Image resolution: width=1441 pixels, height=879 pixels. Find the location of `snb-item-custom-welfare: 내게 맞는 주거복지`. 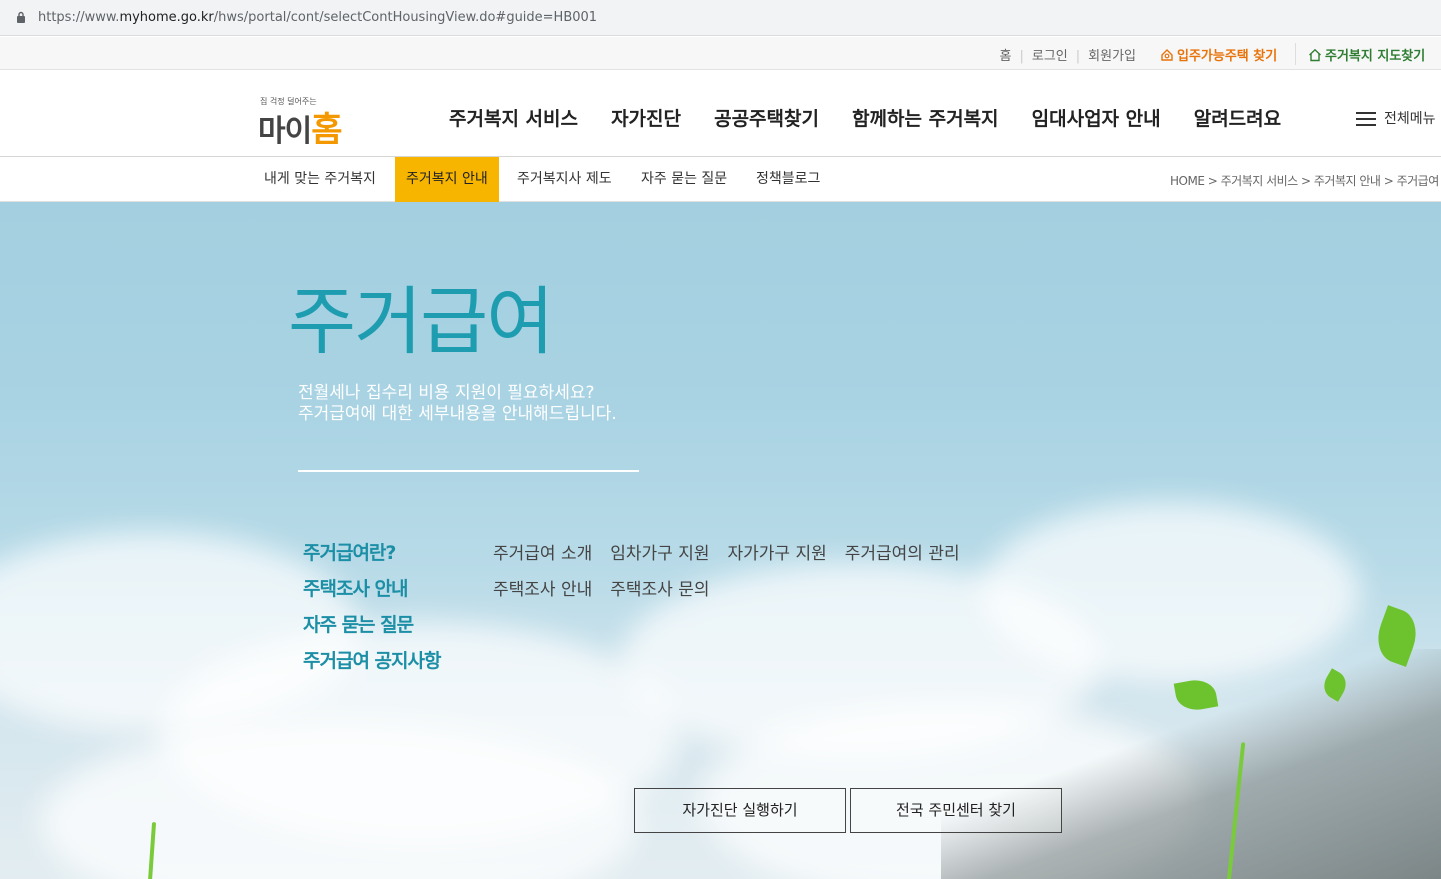

snb-item-custom-welfare: 내게 맞는 주거복지 is located at coordinates (320, 179).